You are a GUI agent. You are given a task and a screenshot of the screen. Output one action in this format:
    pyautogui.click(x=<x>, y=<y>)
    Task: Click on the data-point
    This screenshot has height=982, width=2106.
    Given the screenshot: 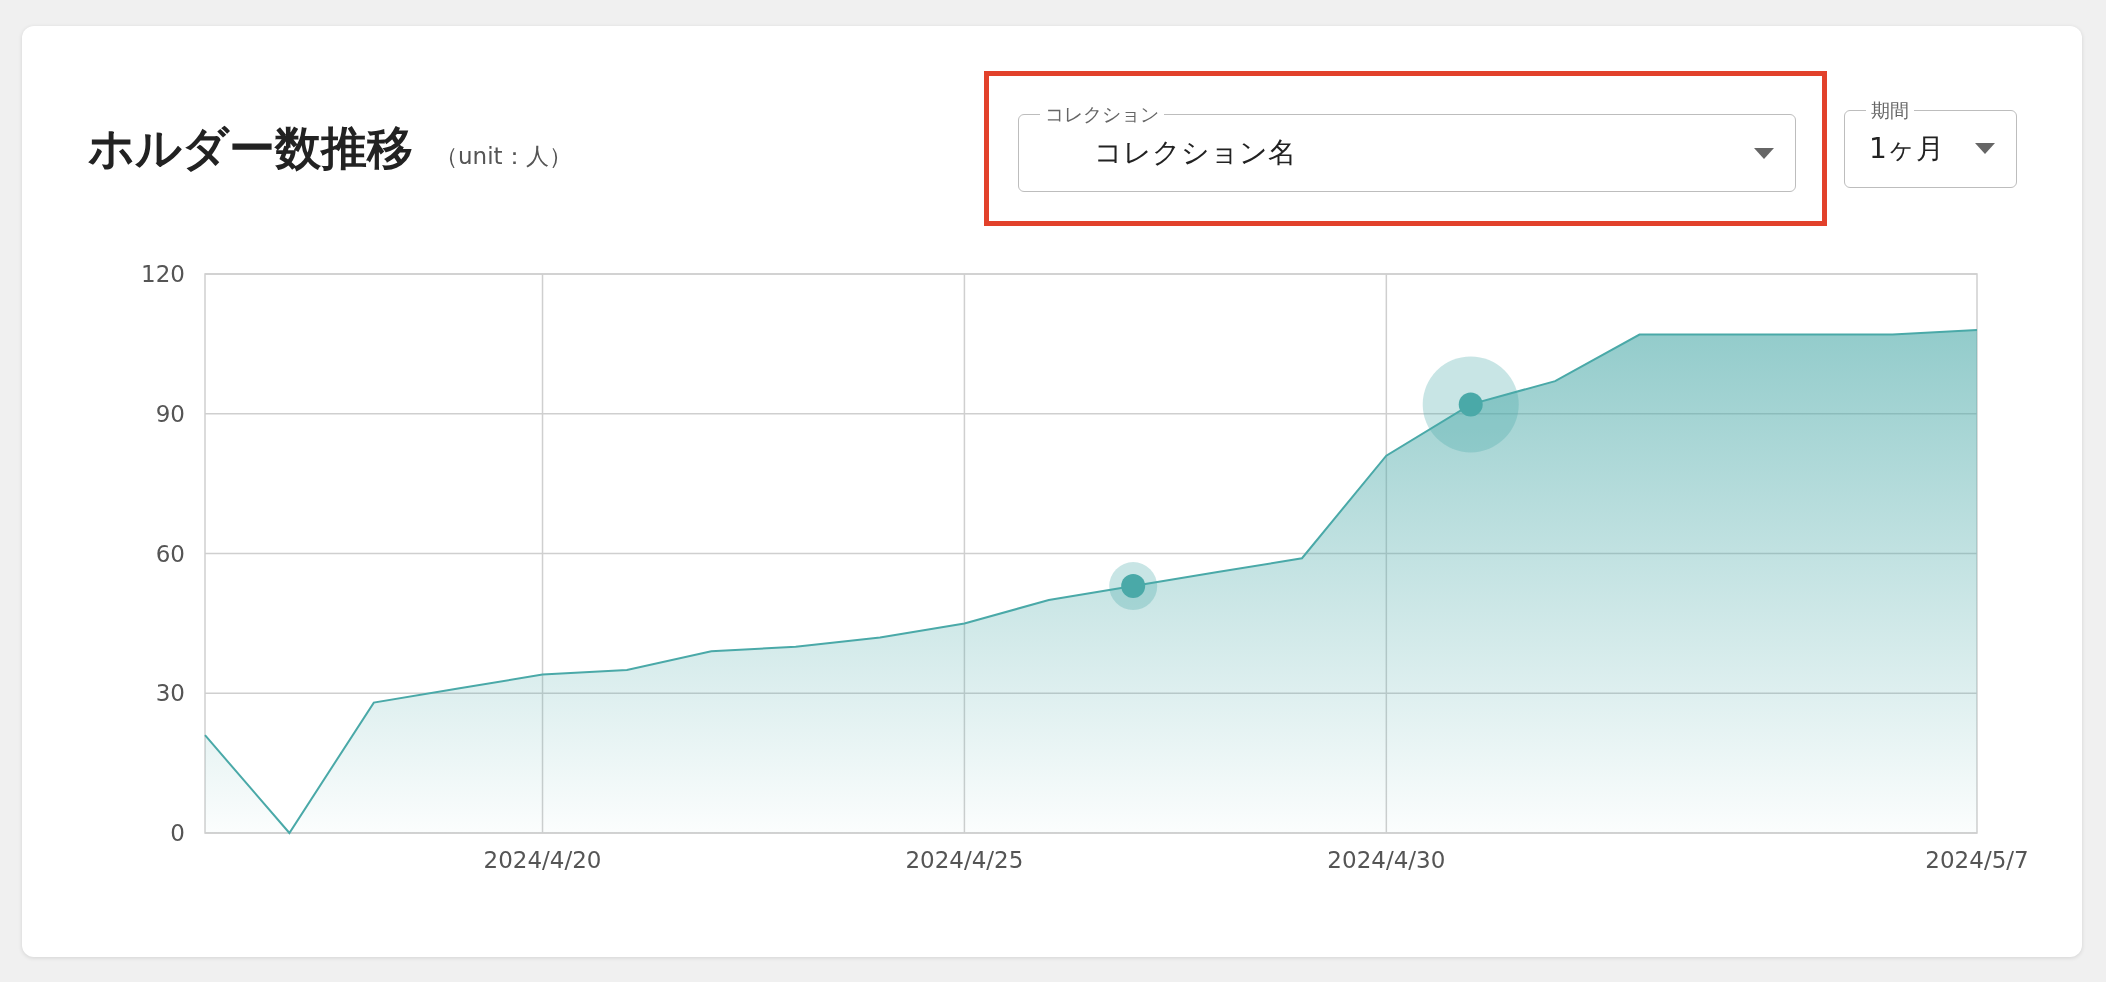 What is the action you would take?
    pyautogui.click(x=1133, y=586)
    